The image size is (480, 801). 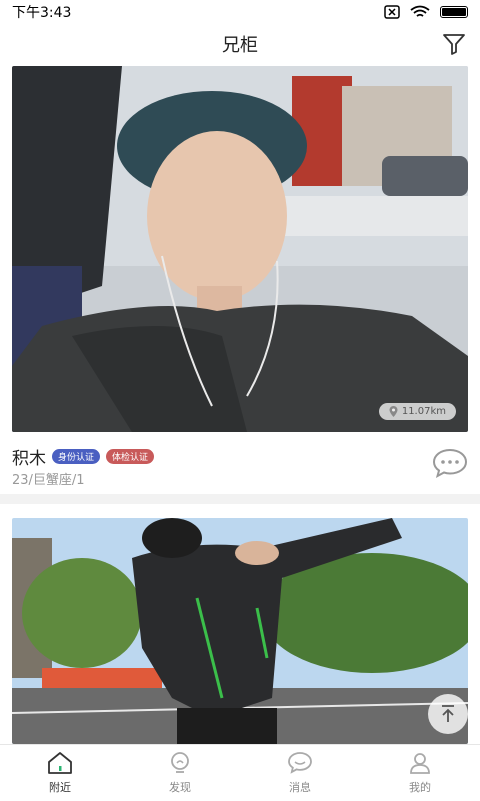 I want to click on health-verified-badge: 体检认证, so click(x=130, y=456).